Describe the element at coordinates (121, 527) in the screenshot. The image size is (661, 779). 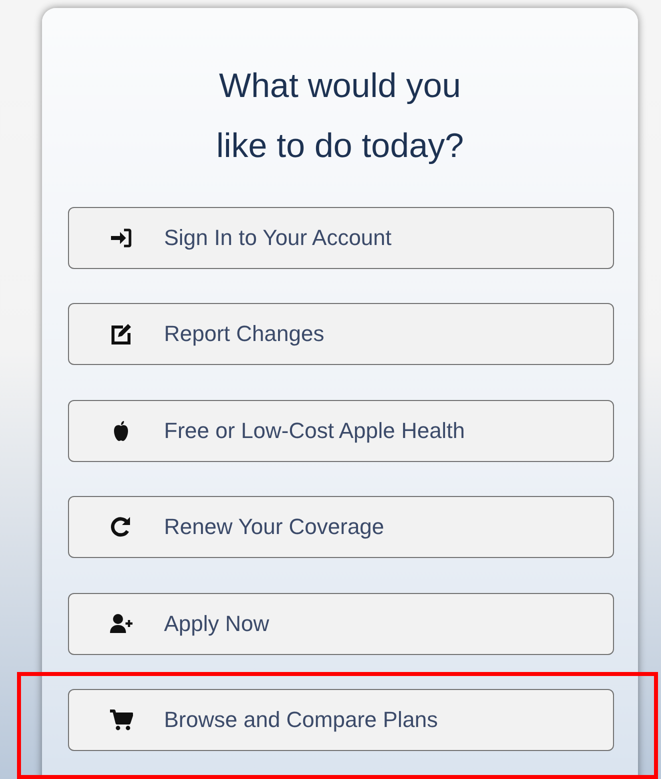
I see `redo-icon` at that location.